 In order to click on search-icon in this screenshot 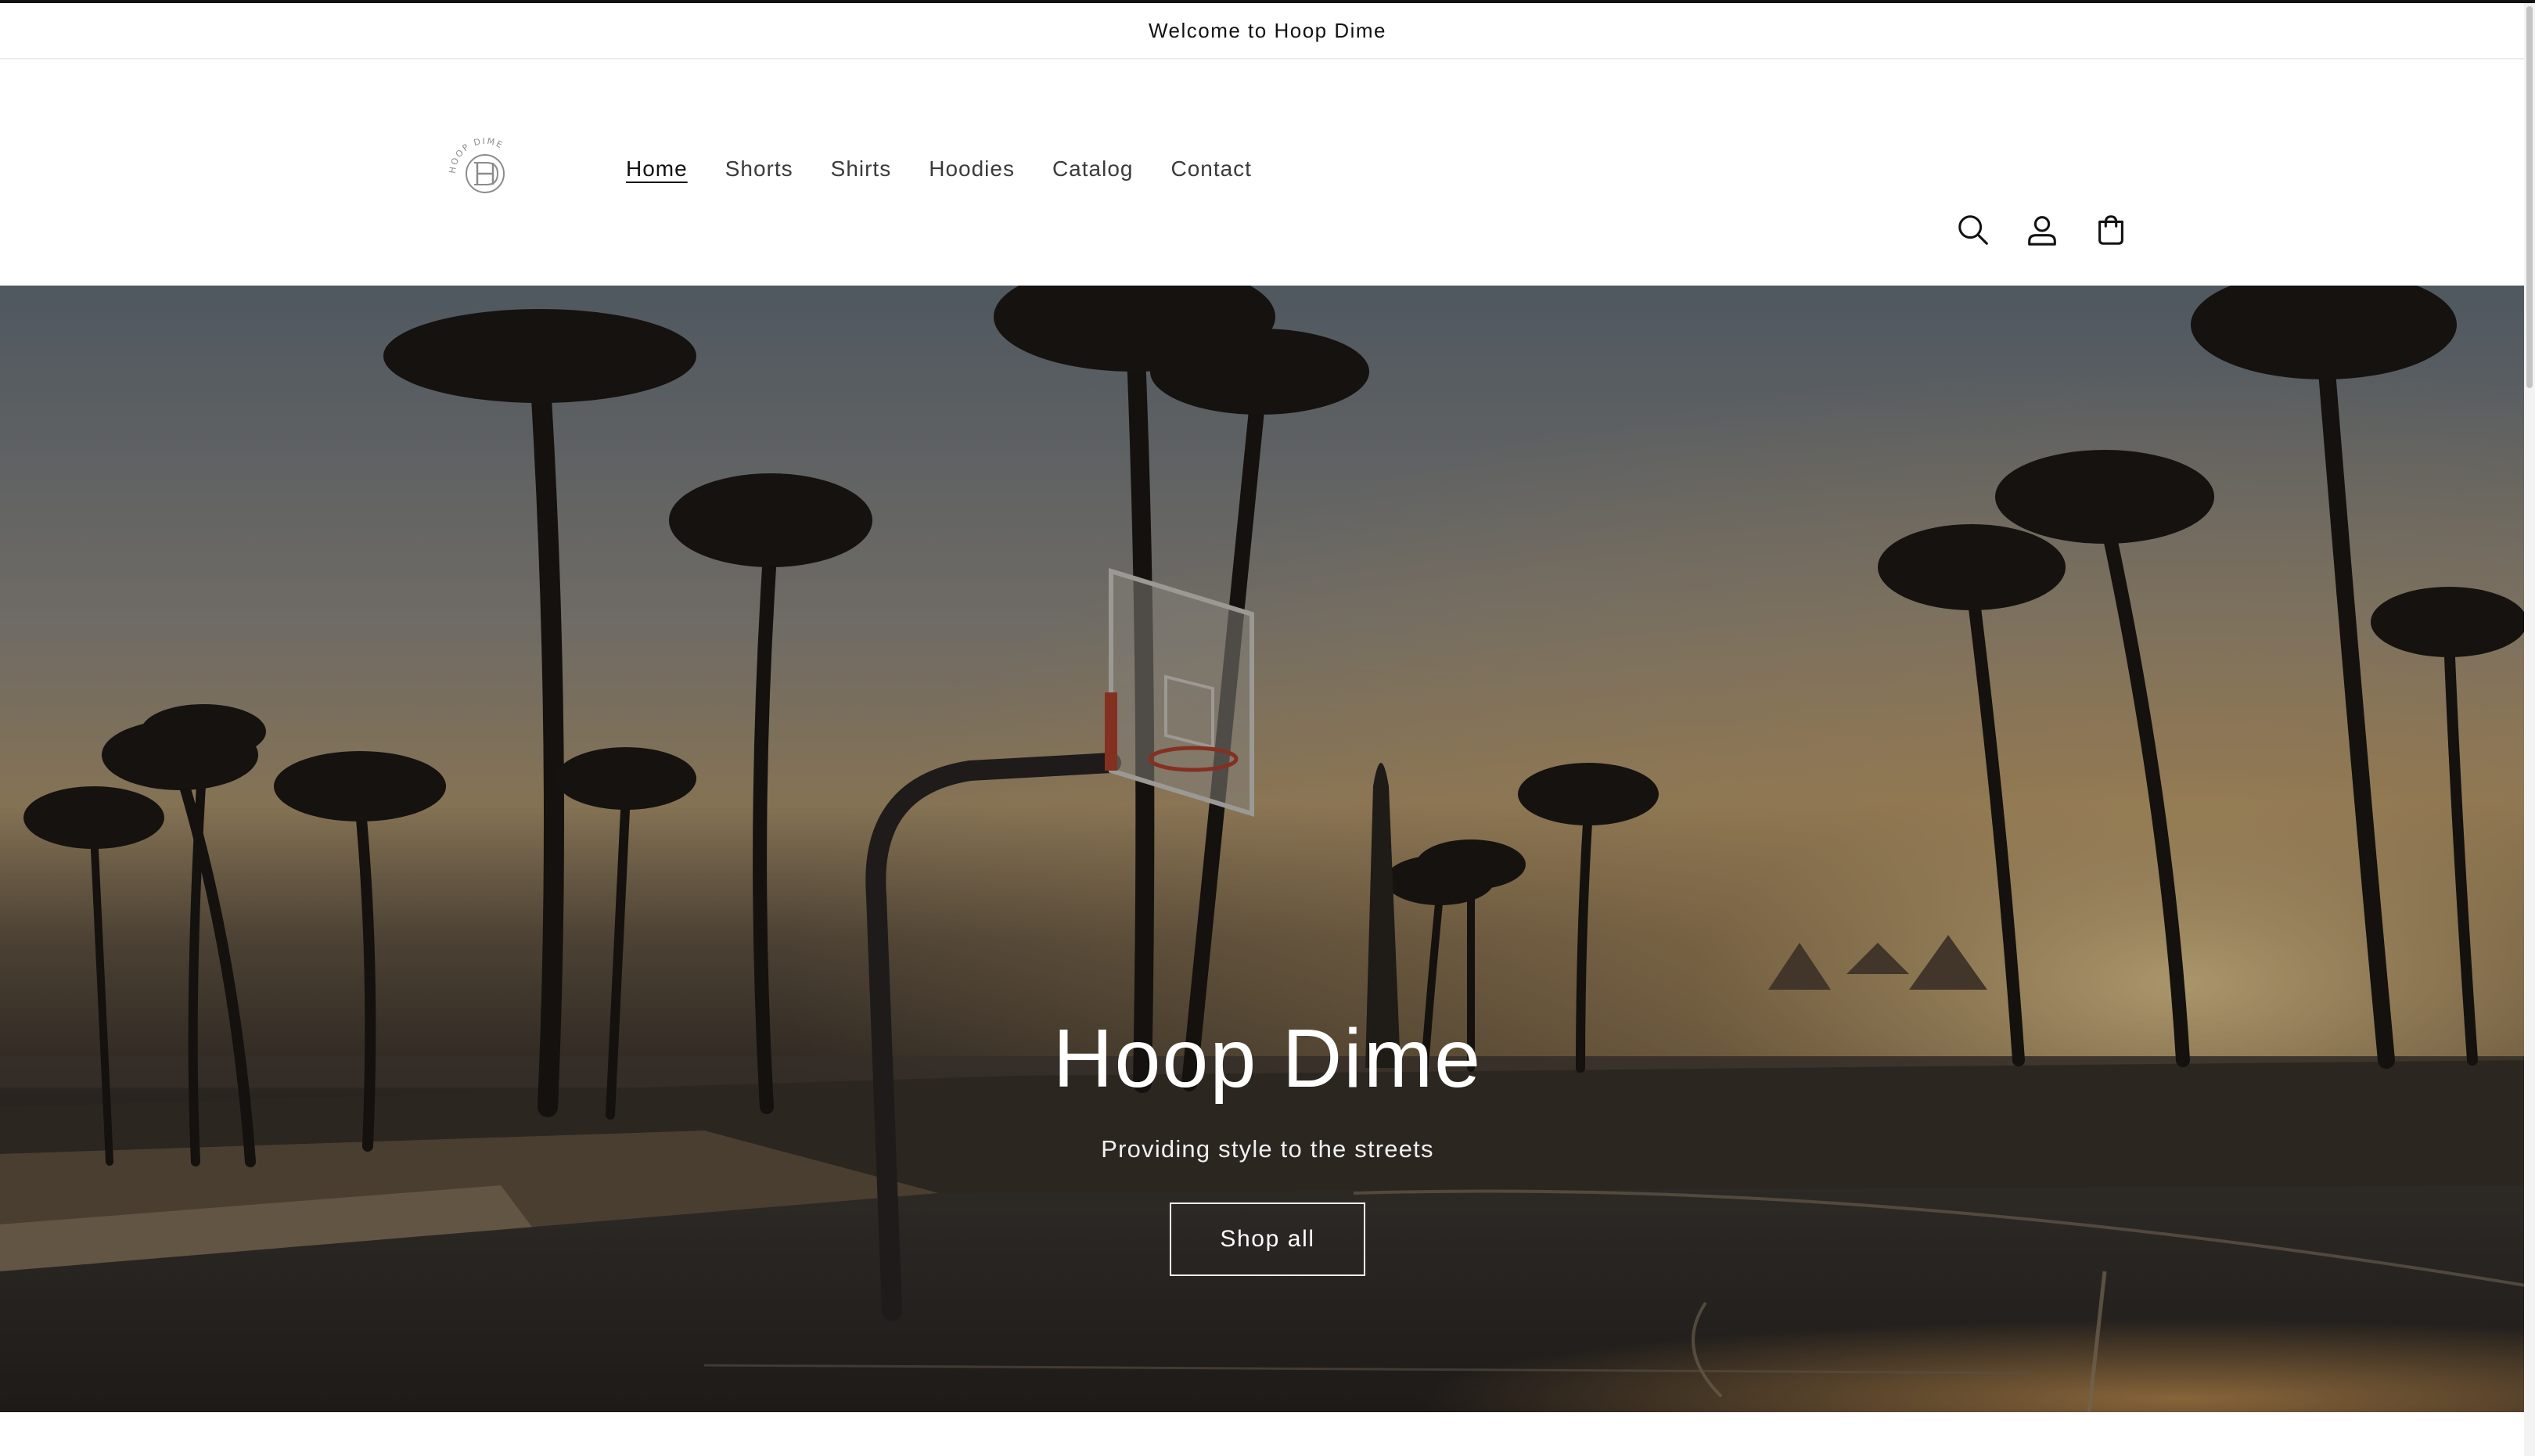, I will do `click(1973, 230)`.